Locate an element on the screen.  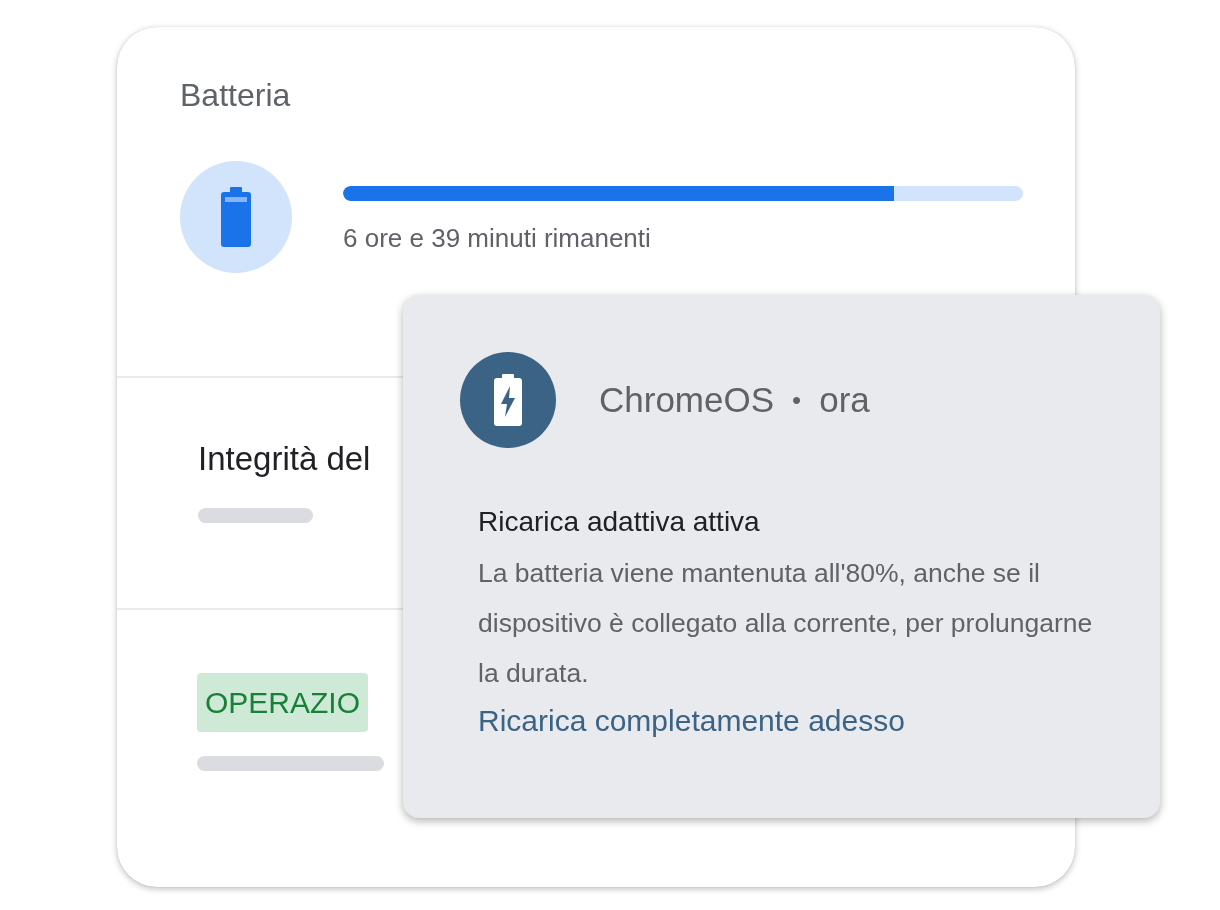
charge-fully-link: Ricarica completamente adesso is located at coordinates (799, 721).